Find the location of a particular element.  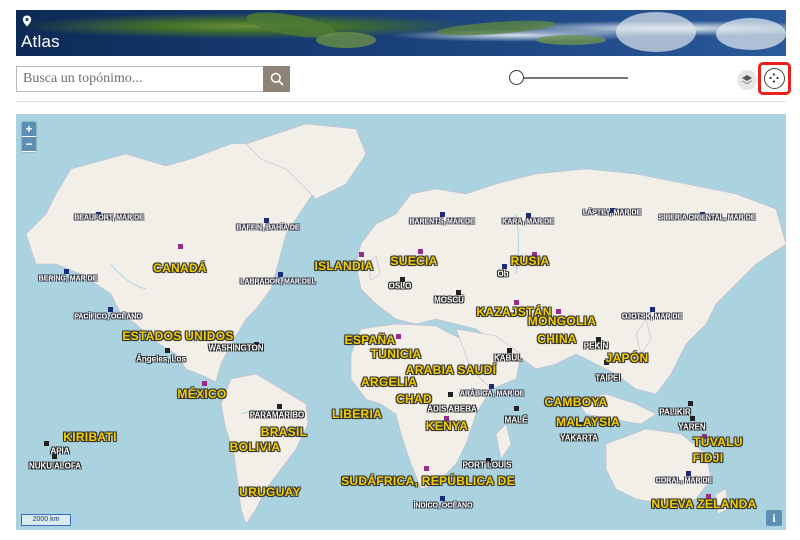

map-label-country: MONGOLIA is located at coordinates (562, 321).